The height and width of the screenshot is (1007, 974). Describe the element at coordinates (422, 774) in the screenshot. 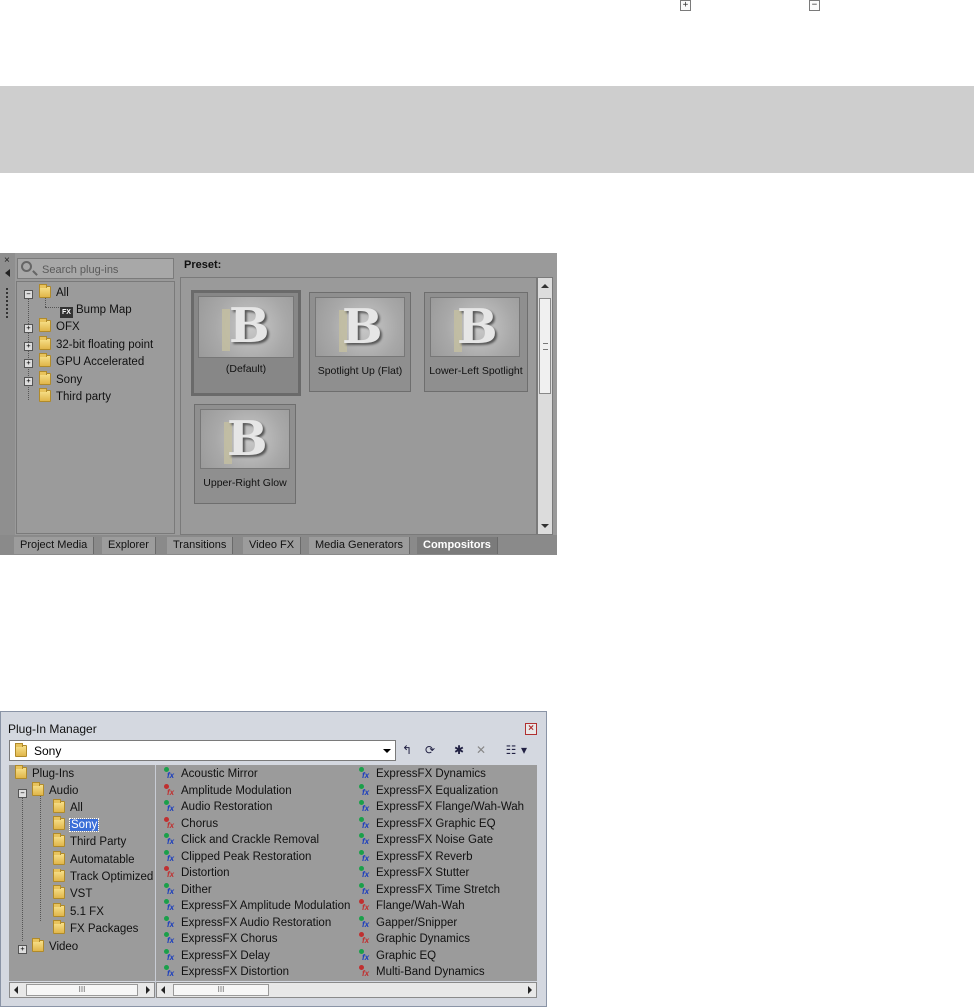

I see `plugin-list-item: fx ExpressFX Dynamics` at that location.